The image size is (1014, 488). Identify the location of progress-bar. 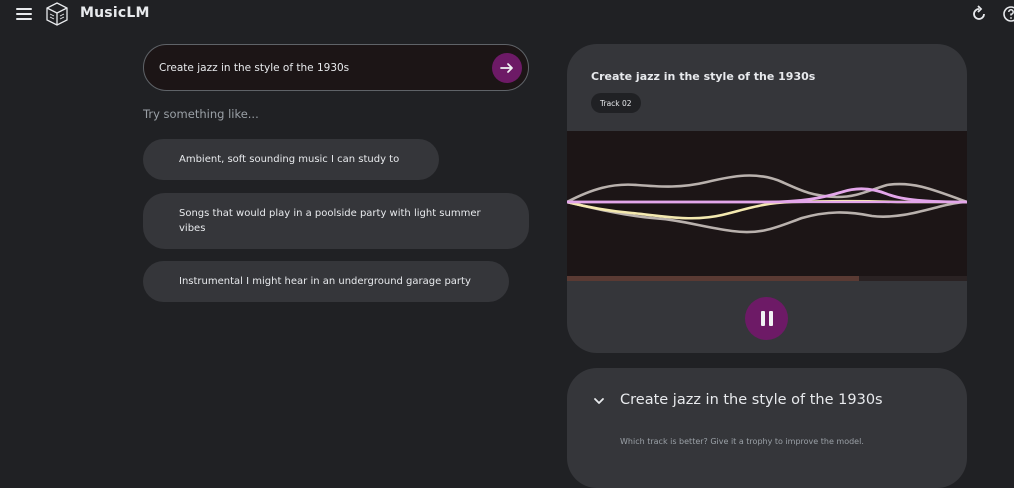
(767, 278).